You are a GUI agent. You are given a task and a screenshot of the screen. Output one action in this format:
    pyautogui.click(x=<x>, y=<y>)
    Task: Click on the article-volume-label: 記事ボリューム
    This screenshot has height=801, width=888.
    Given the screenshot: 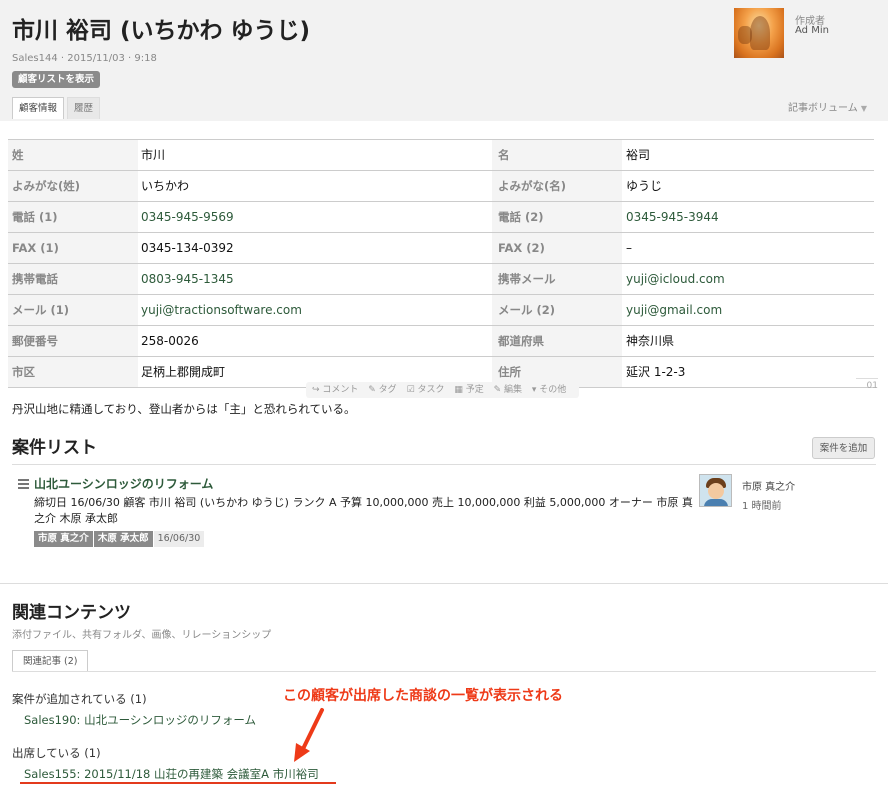 What is the action you would take?
    pyautogui.click(x=823, y=108)
    